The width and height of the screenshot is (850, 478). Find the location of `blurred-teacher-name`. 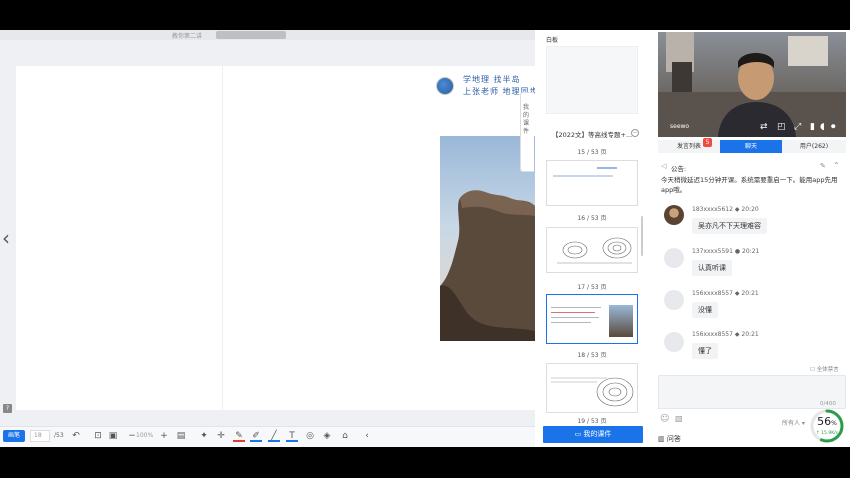

blurred-teacher-name is located at coordinates (251, 35).